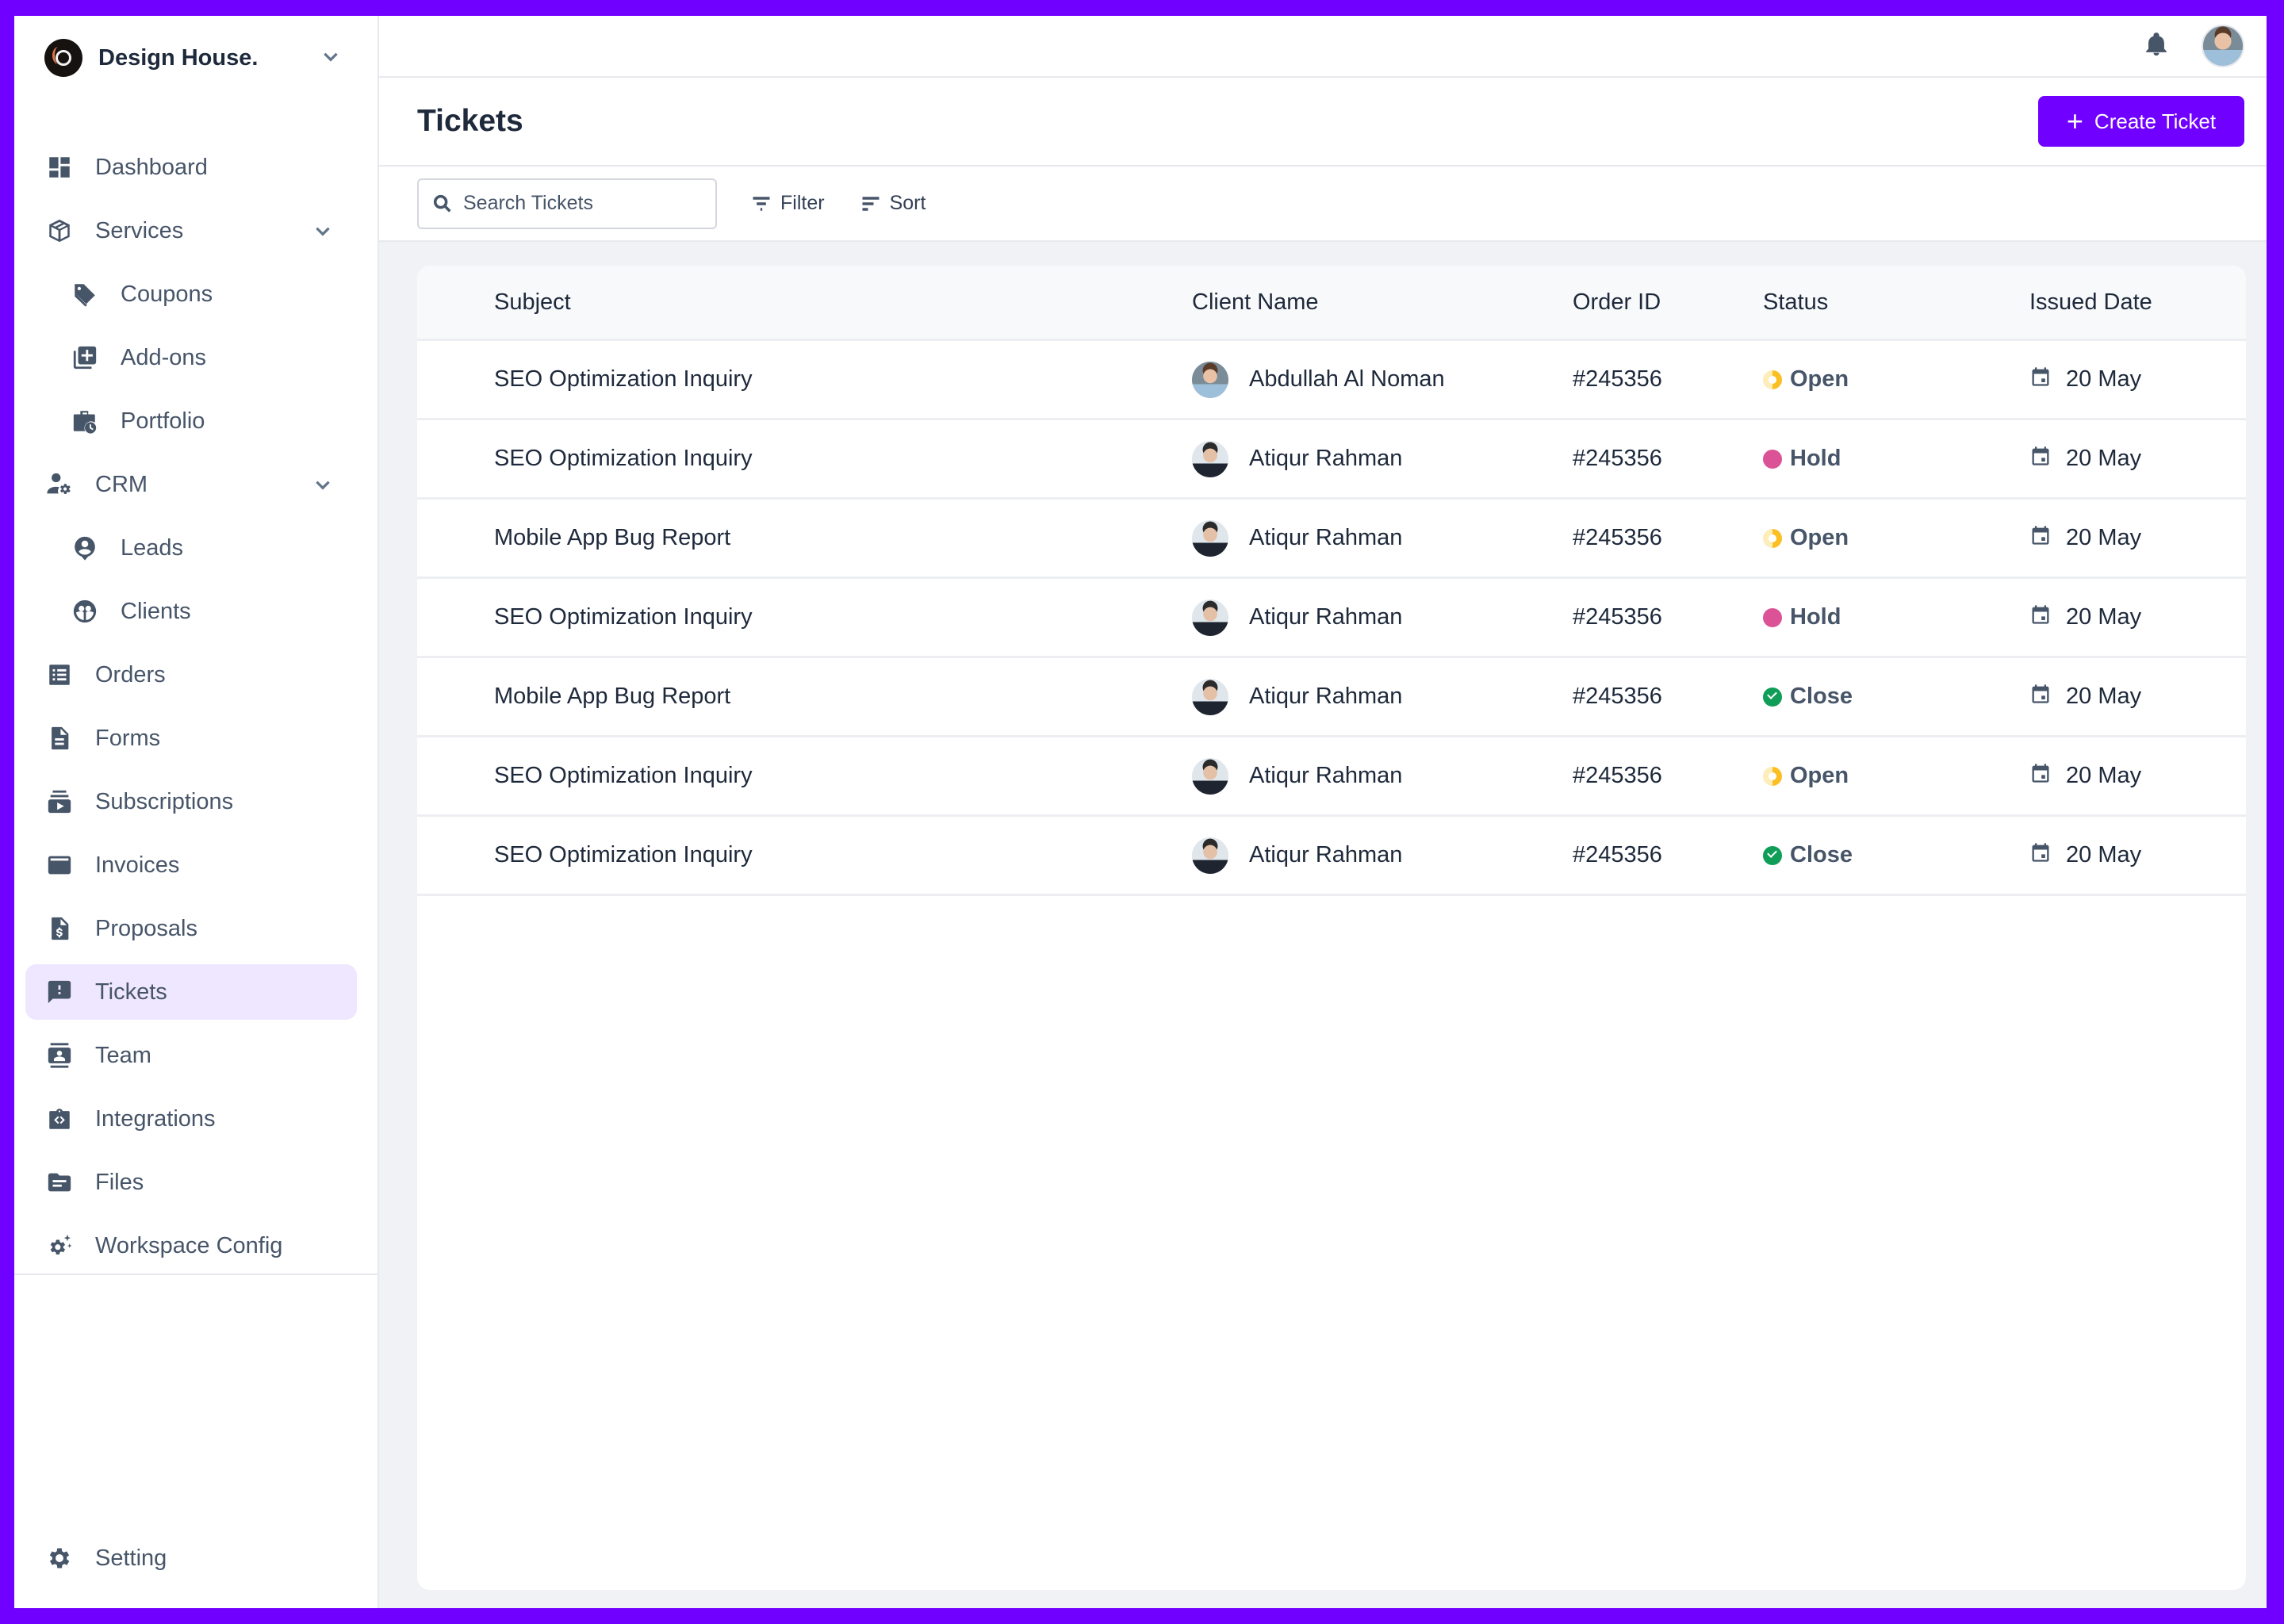 This screenshot has width=2284, height=1624. What do you see at coordinates (532, 302) in the screenshot?
I see `column-header-subject: Subject` at bounding box center [532, 302].